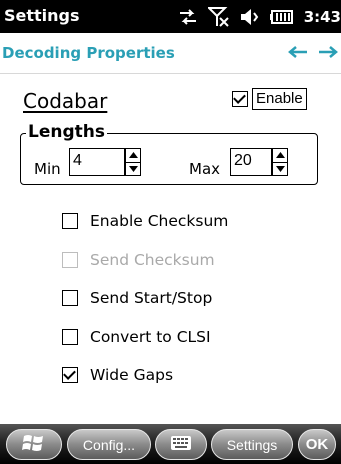 The image size is (341, 464). I want to click on send-start-stop-option: Send Start/Stop, so click(137, 298).